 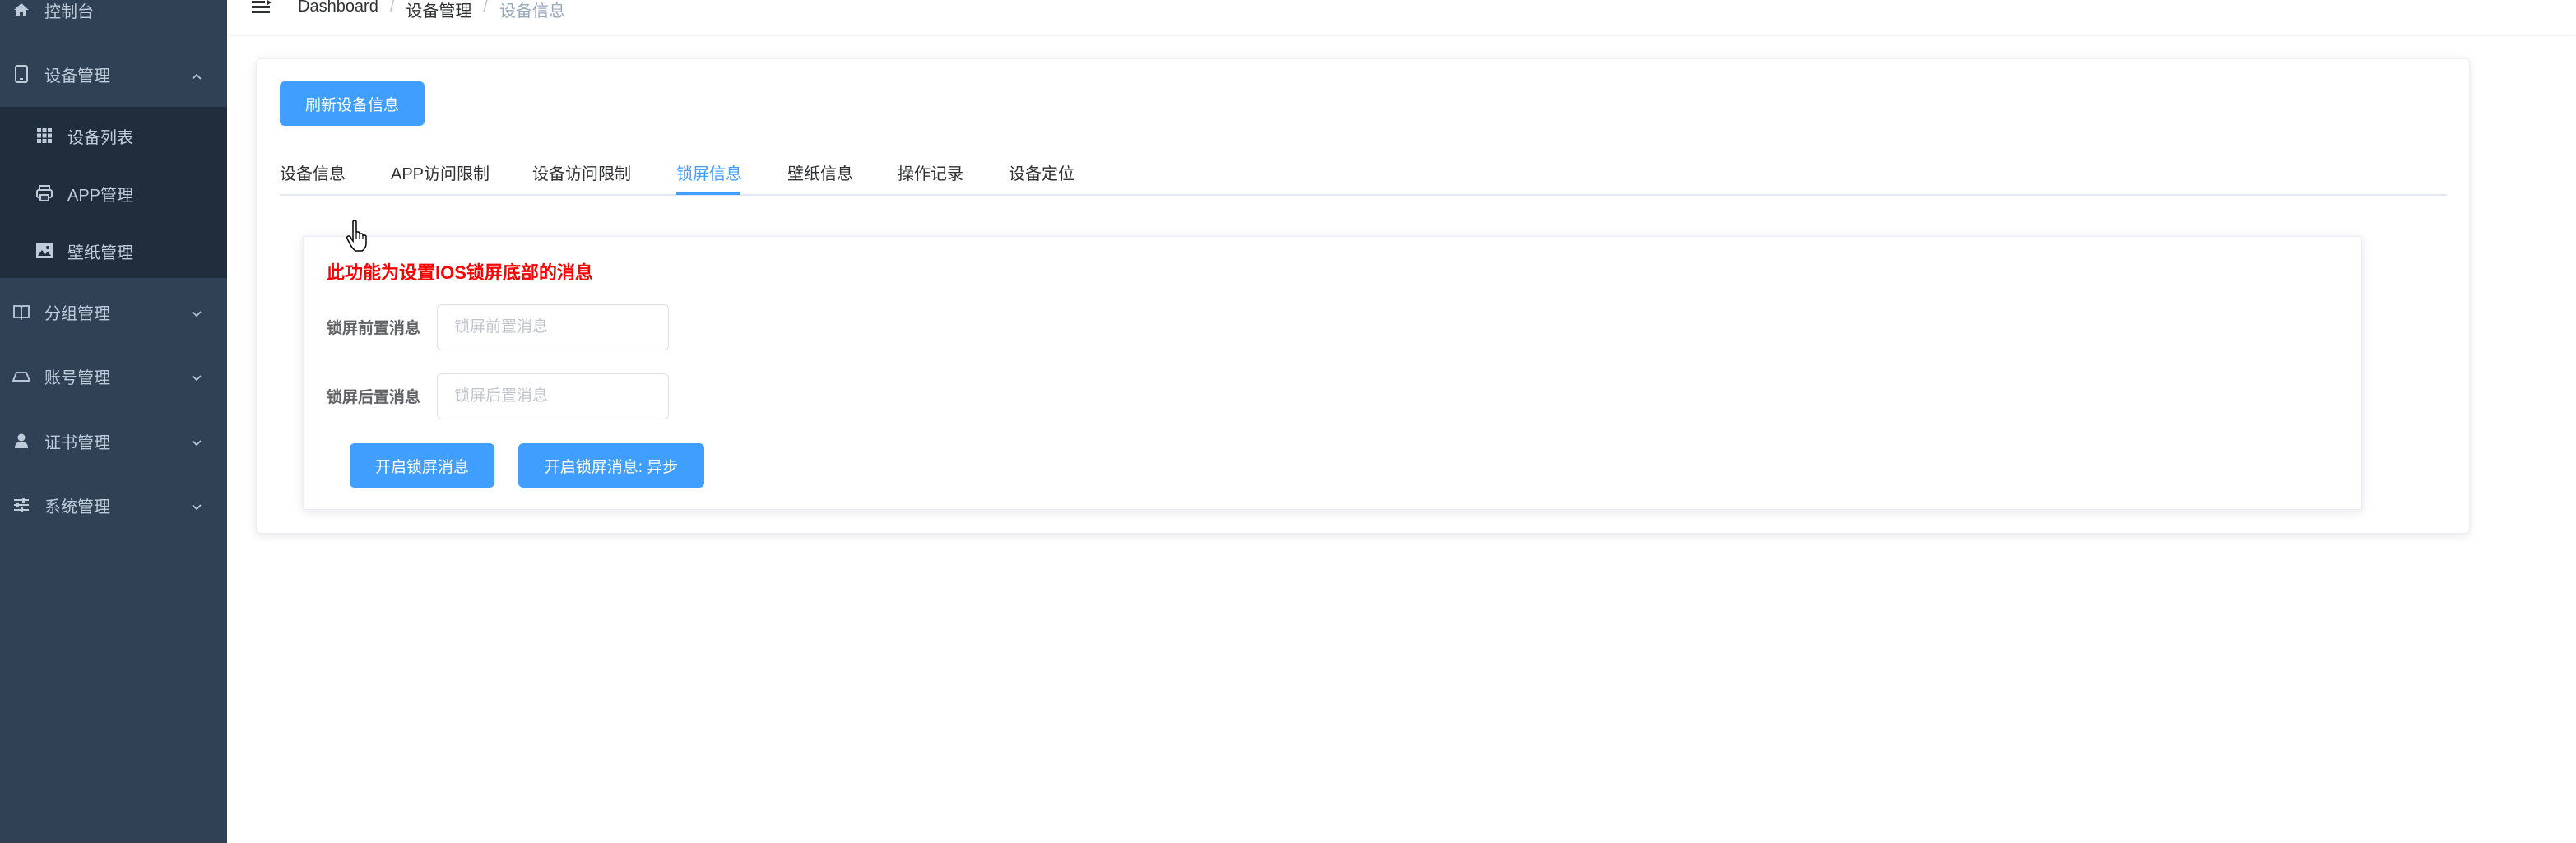 I want to click on sliders-icon, so click(x=21, y=505).